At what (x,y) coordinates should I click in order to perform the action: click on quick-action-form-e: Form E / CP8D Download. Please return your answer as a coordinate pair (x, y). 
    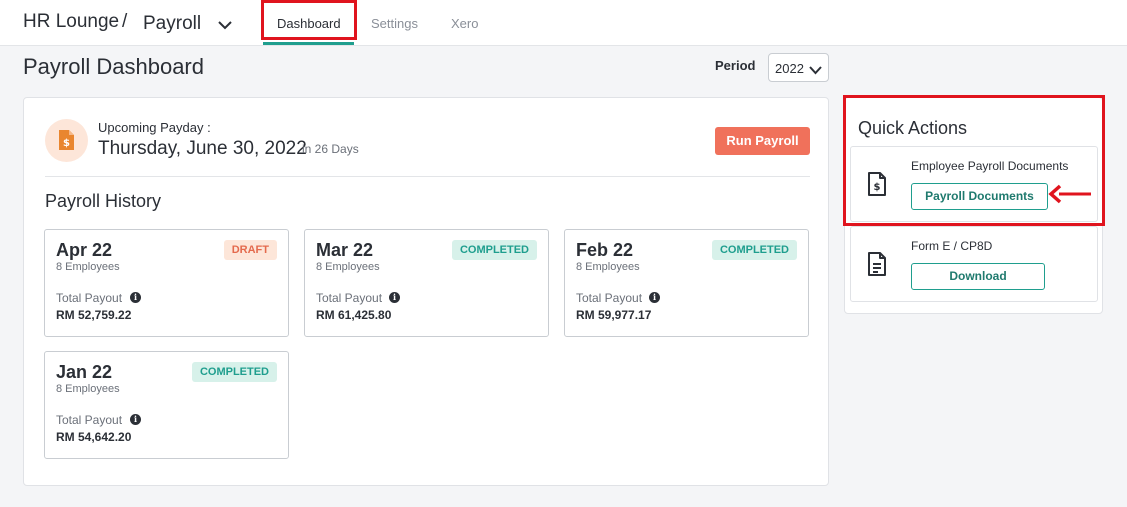
    Looking at the image, I should click on (974, 264).